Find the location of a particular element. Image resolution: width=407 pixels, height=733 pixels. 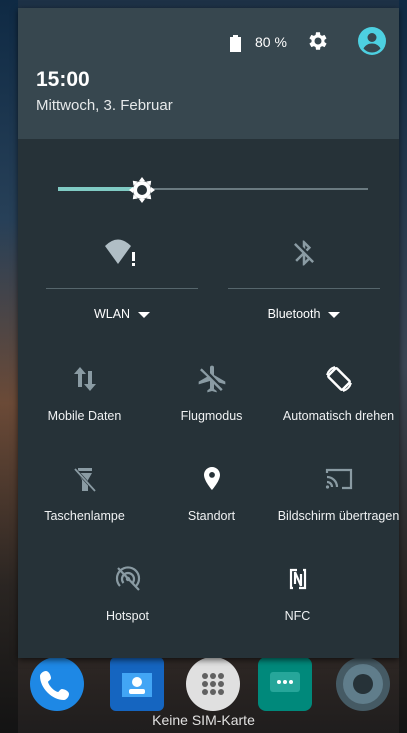

camera-icon is located at coordinates (363, 684).